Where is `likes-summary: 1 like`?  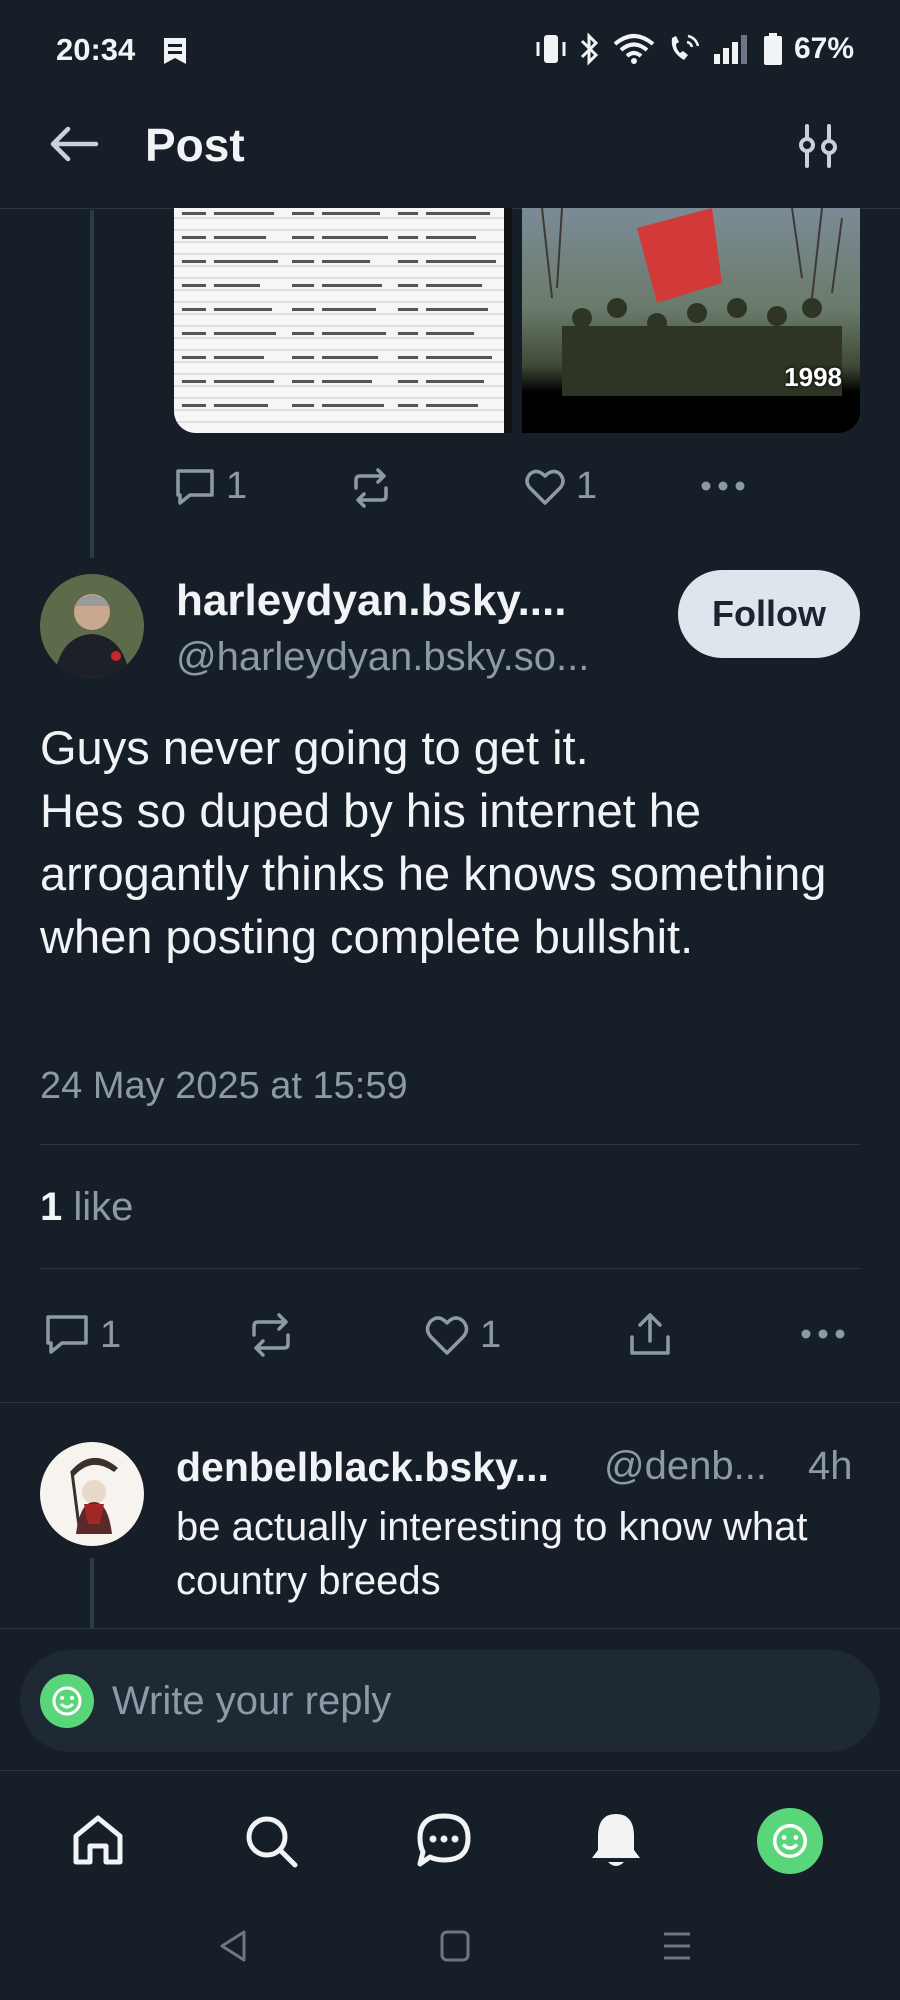 likes-summary: 1 like is located at coordinates (86, 1207).